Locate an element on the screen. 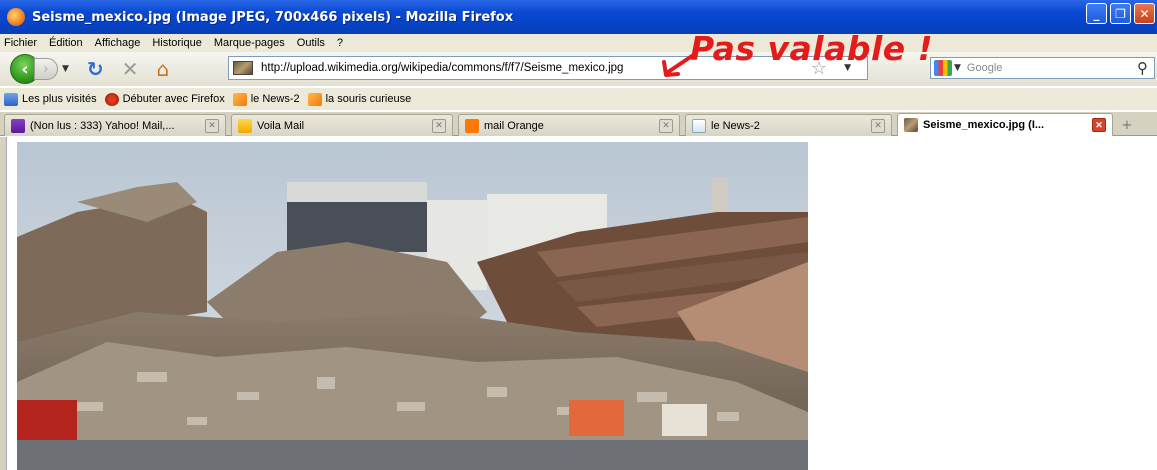  search-icon: ⚲ is located at coordinates (1142, 68).